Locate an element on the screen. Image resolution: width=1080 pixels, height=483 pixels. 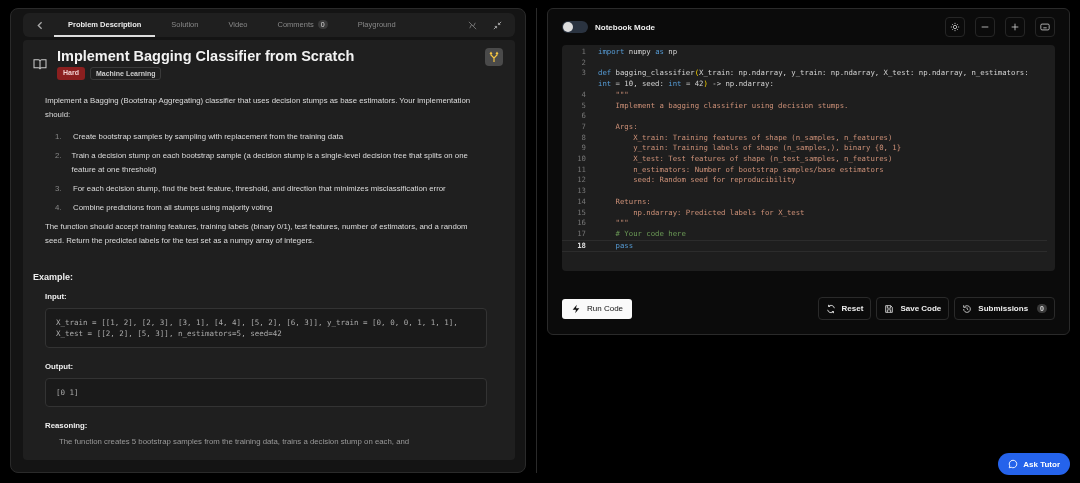
keyboard-icon is located at coordinates (1045, 27).